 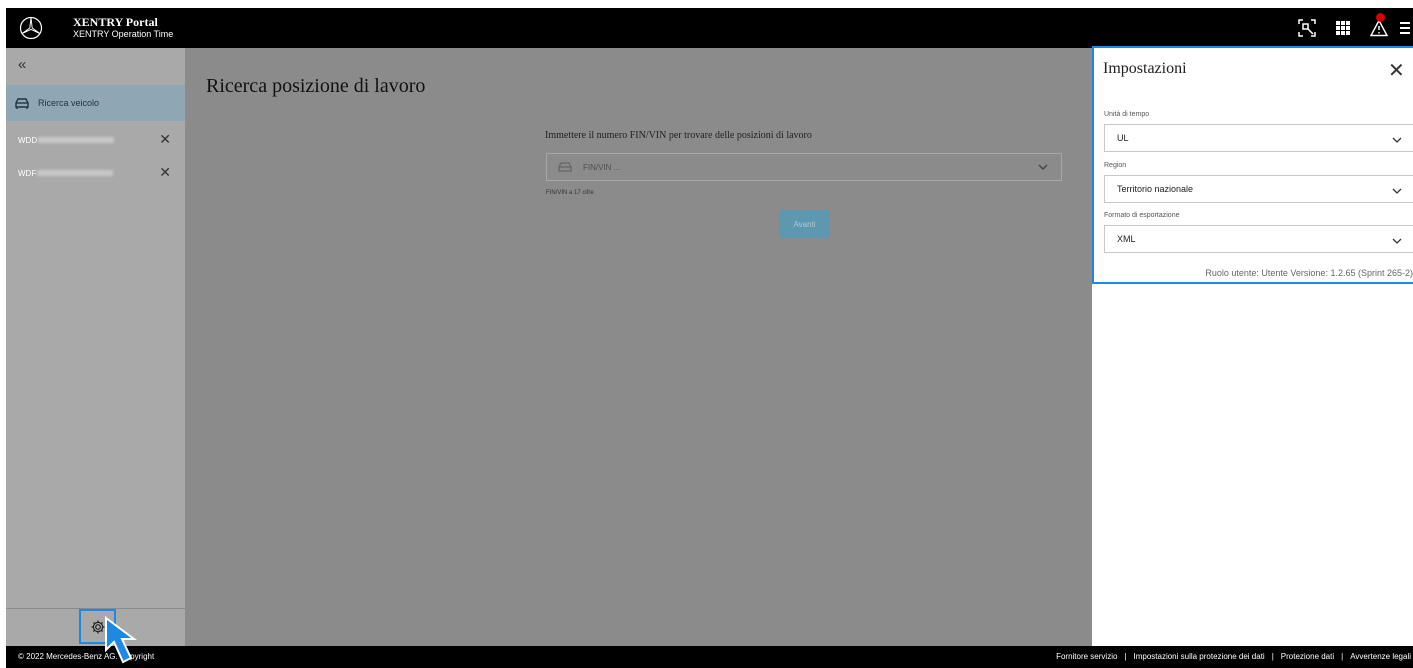 I want to click on footer-link-provider: Fornitore servizio, so click(x=1086, y=656).